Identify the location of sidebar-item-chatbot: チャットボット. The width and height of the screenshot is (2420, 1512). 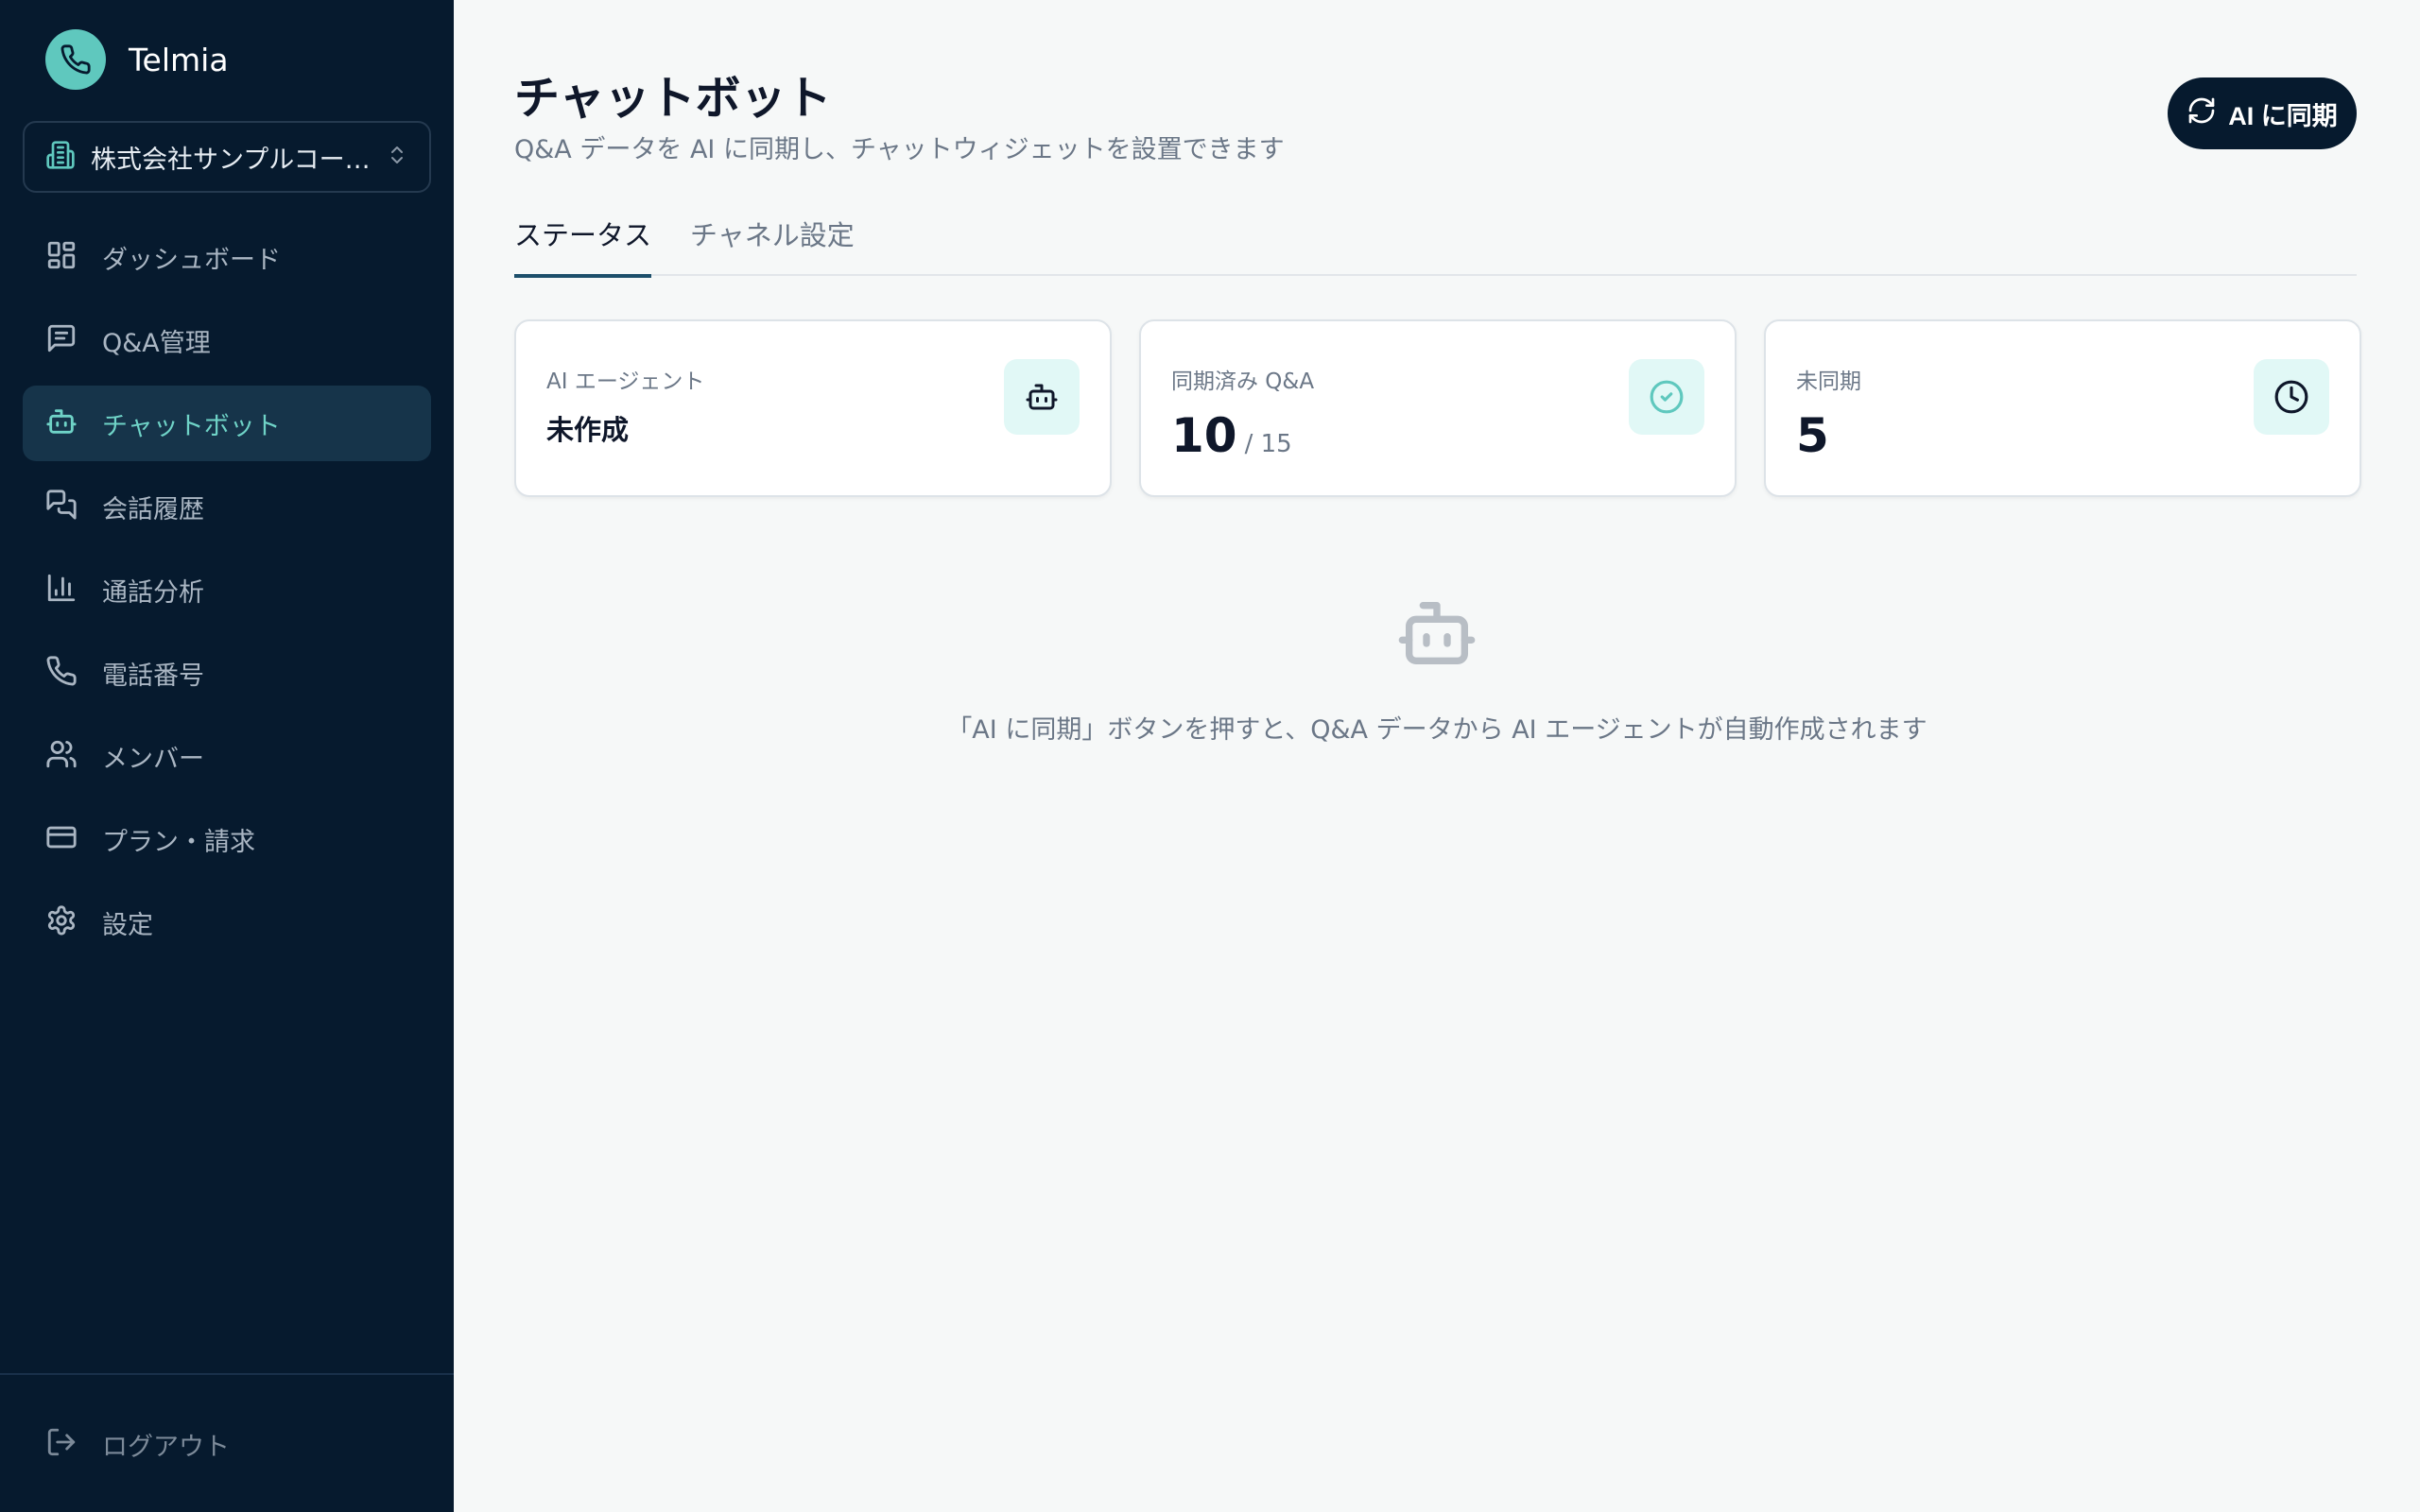
(227, 423).